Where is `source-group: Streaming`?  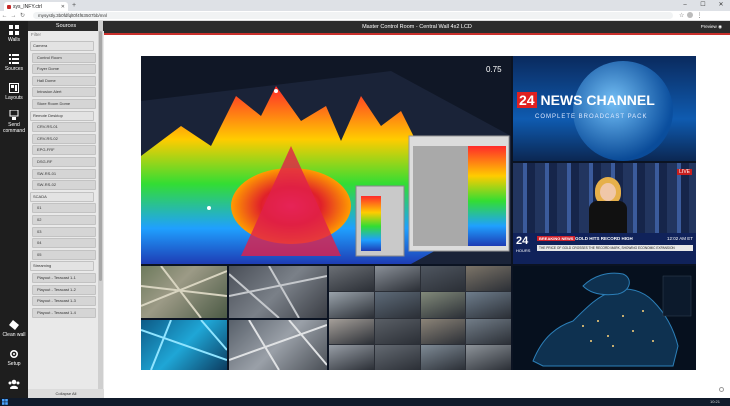
source-group: Streaming is located at coordinates (62, 266).